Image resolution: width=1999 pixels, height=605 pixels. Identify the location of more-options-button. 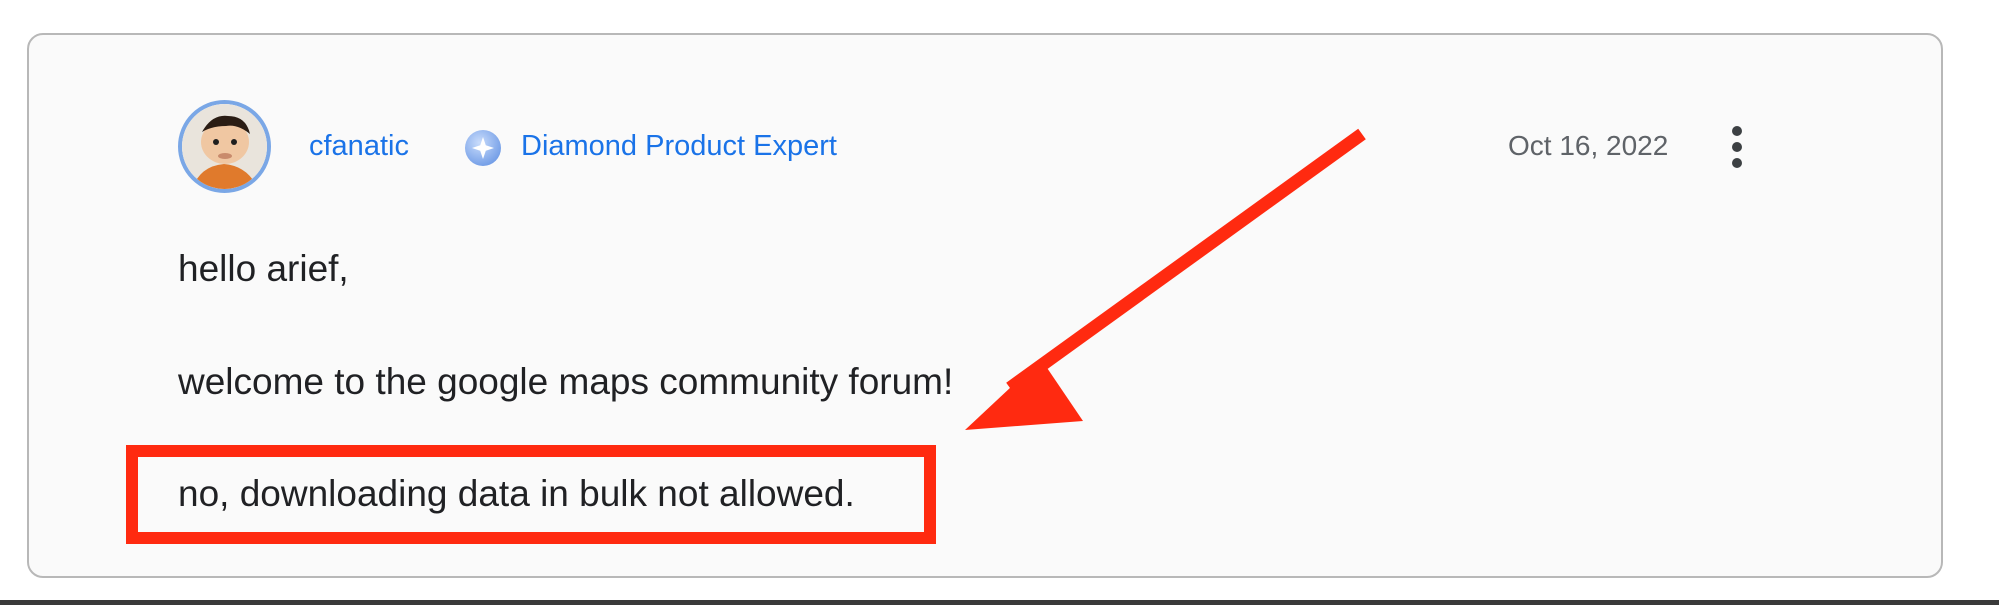
(1737, 147).